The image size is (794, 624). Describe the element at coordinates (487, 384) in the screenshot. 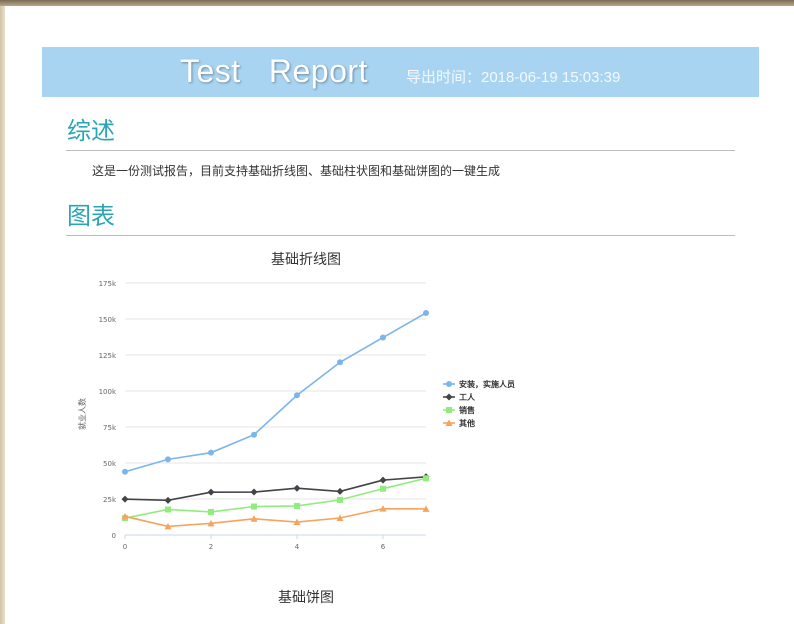

I see `legend-label: 安装，实施人员` at that location.